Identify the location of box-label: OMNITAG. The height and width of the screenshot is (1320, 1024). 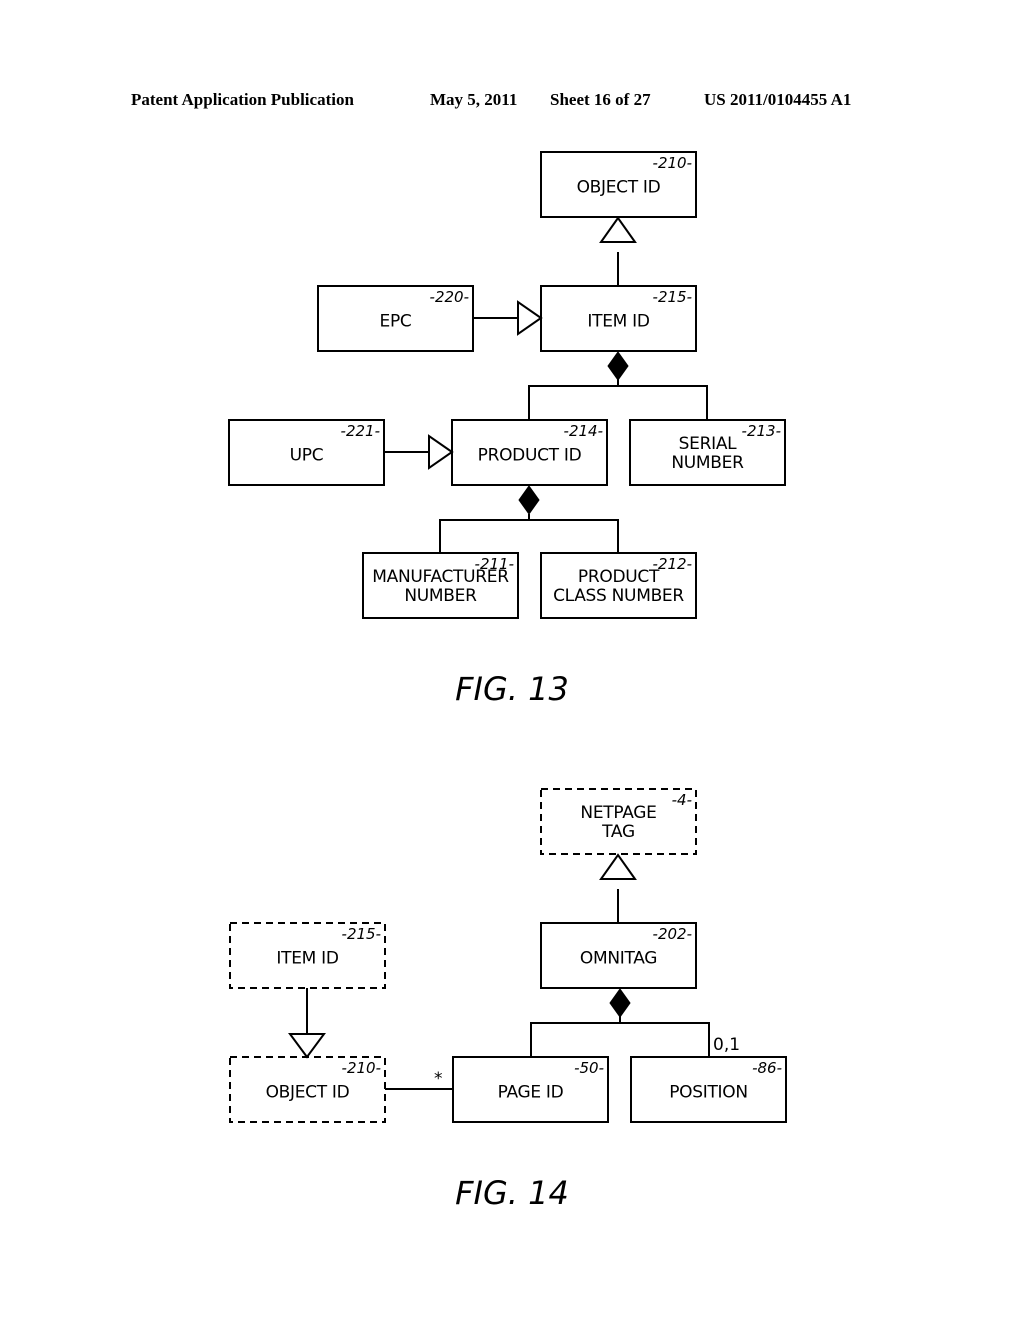
(618, 959).